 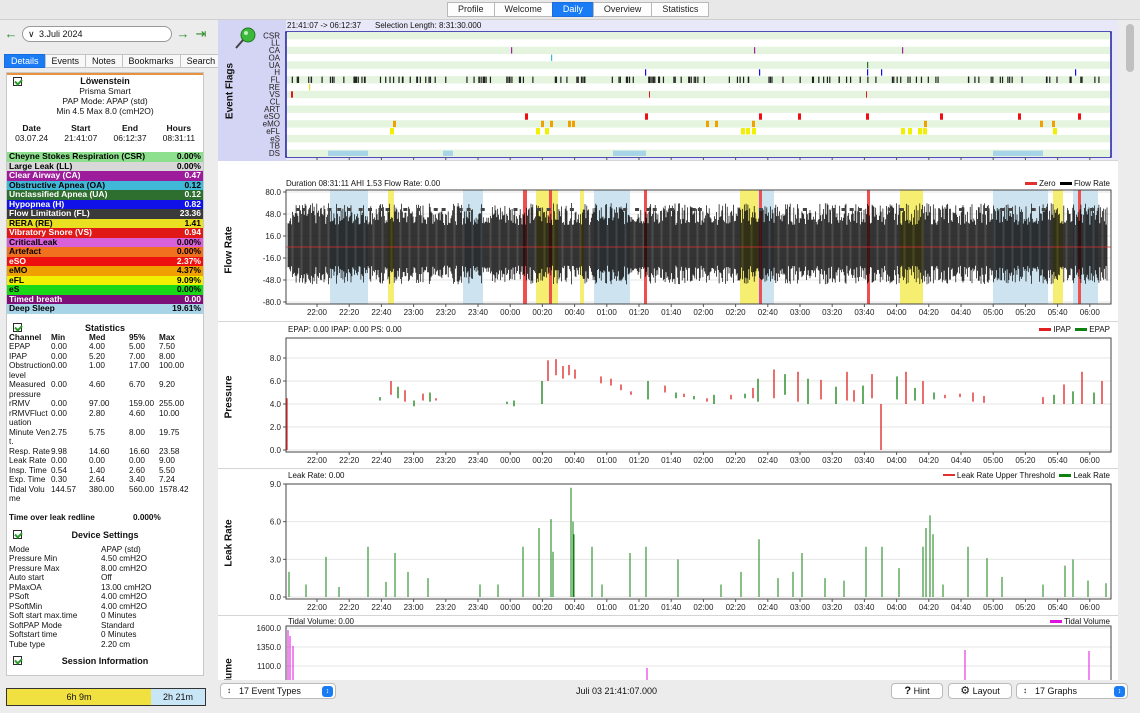 What do you see at coordinates (800, 312) in the screenshot?
I see `x-tick-label: 03:00` at bounding box center [800, 312].